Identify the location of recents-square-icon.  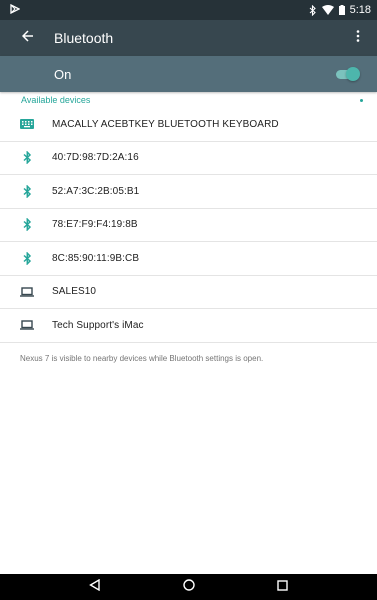
(282, 587).